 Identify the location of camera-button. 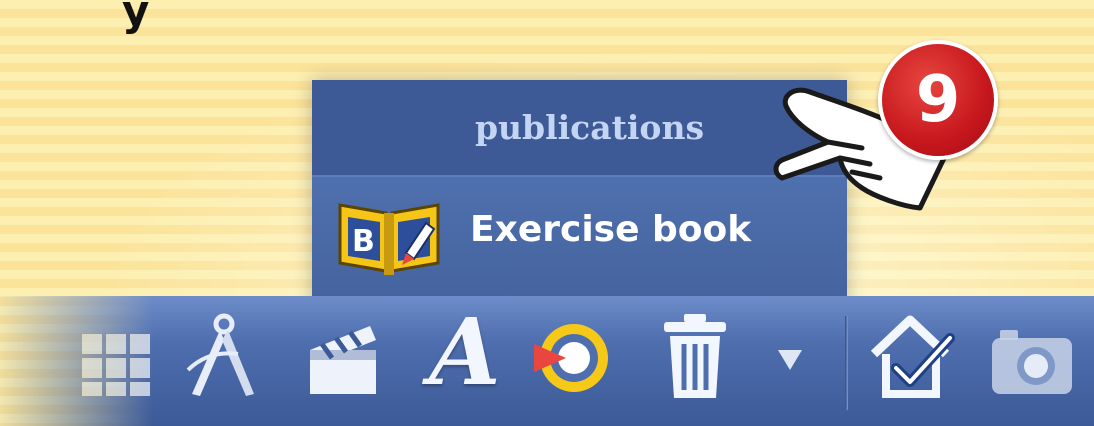
(1031, 355).